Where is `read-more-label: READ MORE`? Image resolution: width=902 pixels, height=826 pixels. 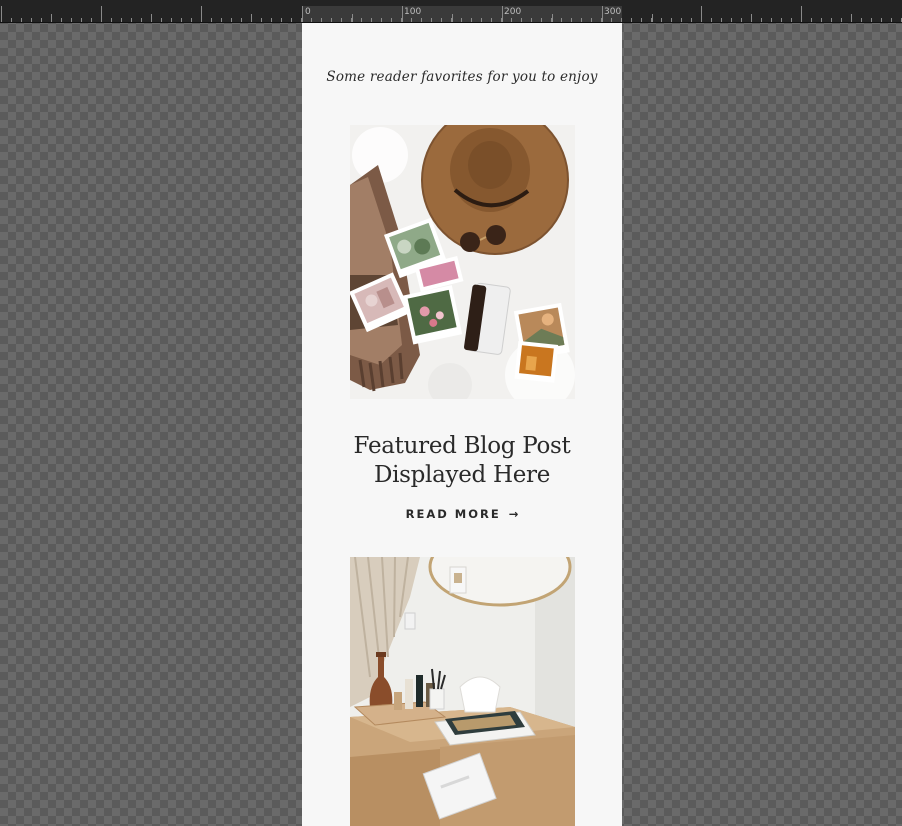 read-more-label: READ MORE is located at coordinates (453, 514).